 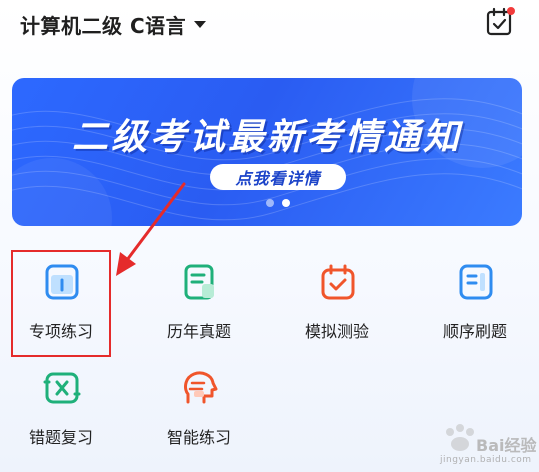 What do you see at coordinates (286, 203) in the screenshot?
I see `pagination-dot-active` at bounding box center [286, 203].